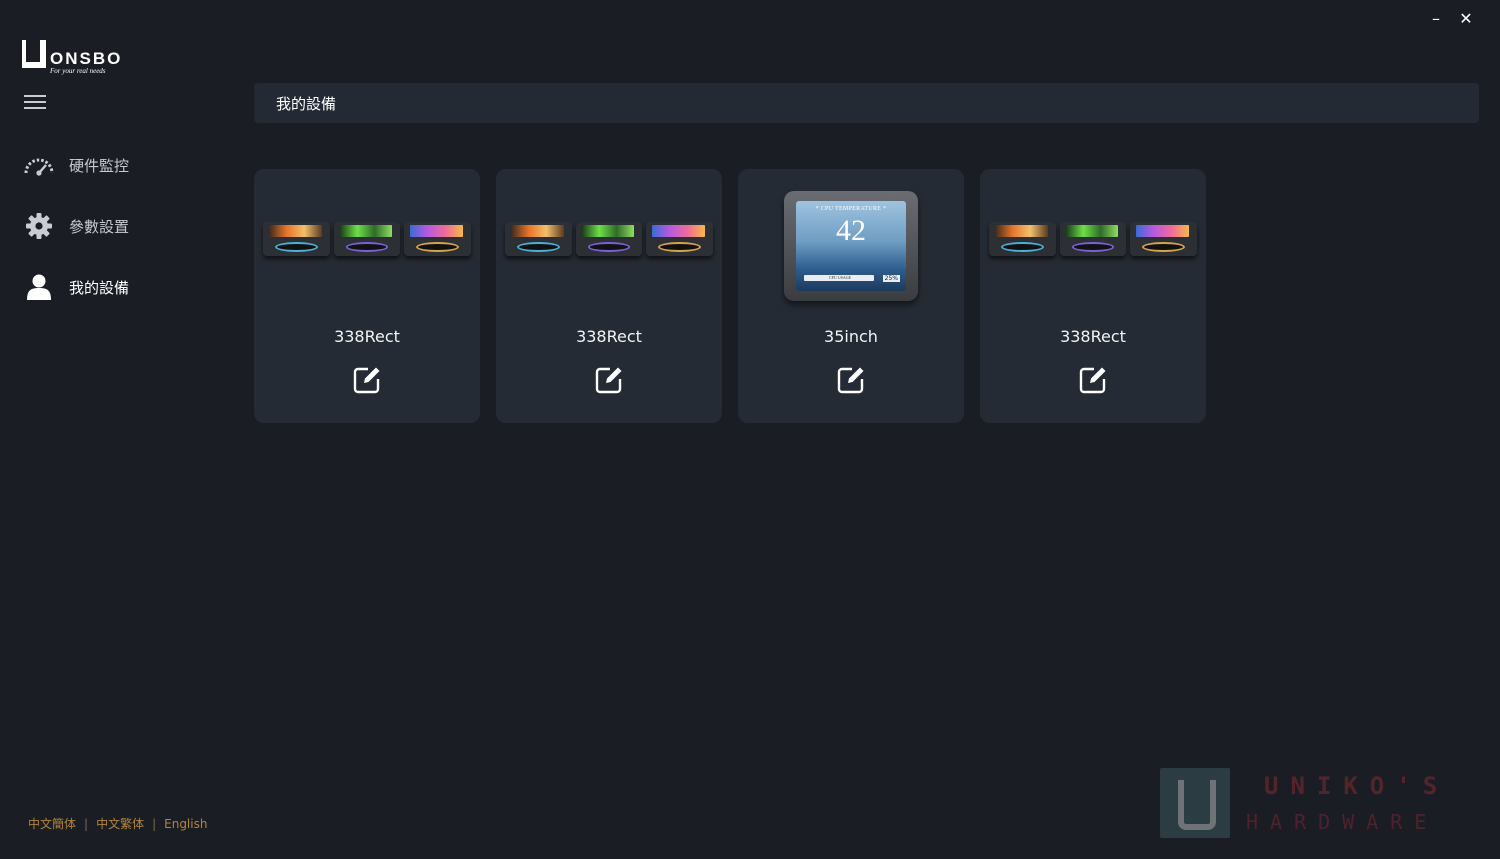 This screenshot has width=1500, height=859. Describe the element at coordinates (34, 54) in the screenshot. I see `logo-mark` at that location.